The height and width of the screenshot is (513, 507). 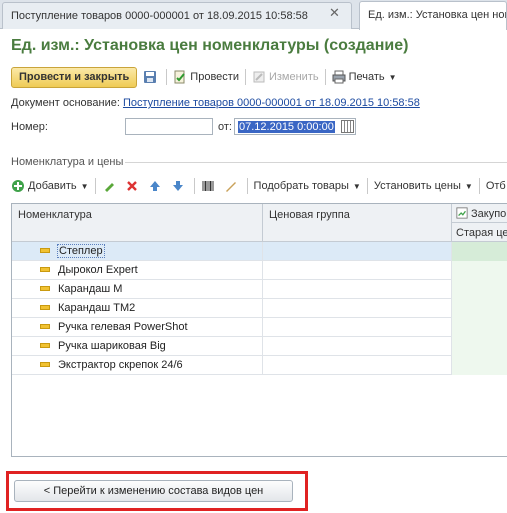 I want to click on set-prices-label: Установить цены, so click(x=417, y=186).